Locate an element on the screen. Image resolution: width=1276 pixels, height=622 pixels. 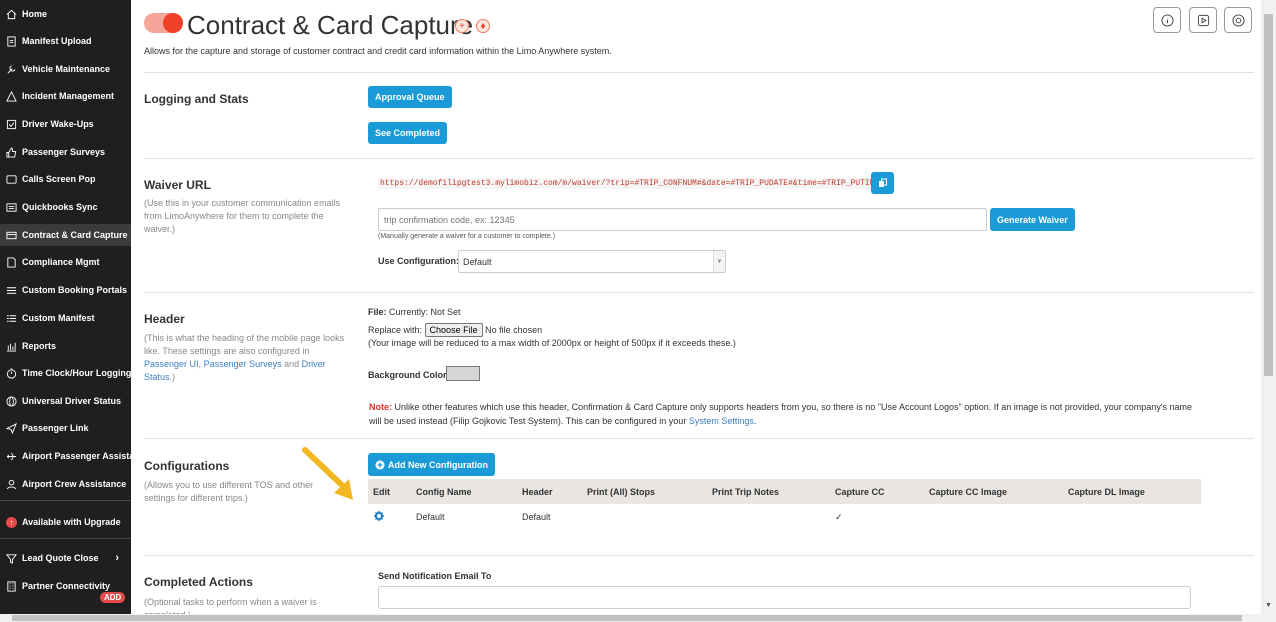
sidebar-item-reports: Reports is located at coordinates (65, 346).